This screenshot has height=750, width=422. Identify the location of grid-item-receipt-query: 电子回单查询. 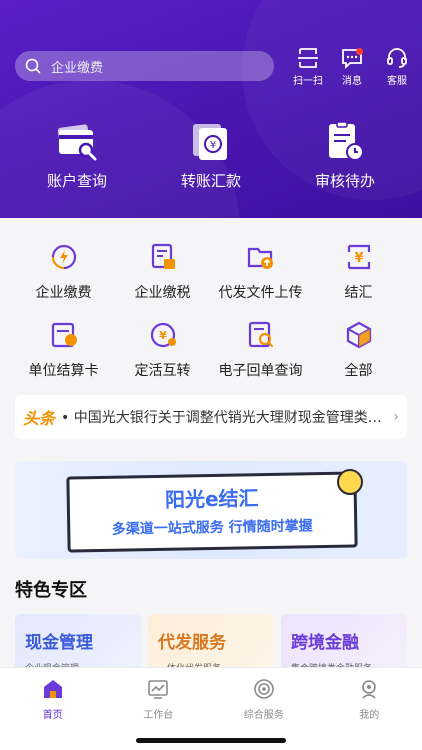
(260, 350).